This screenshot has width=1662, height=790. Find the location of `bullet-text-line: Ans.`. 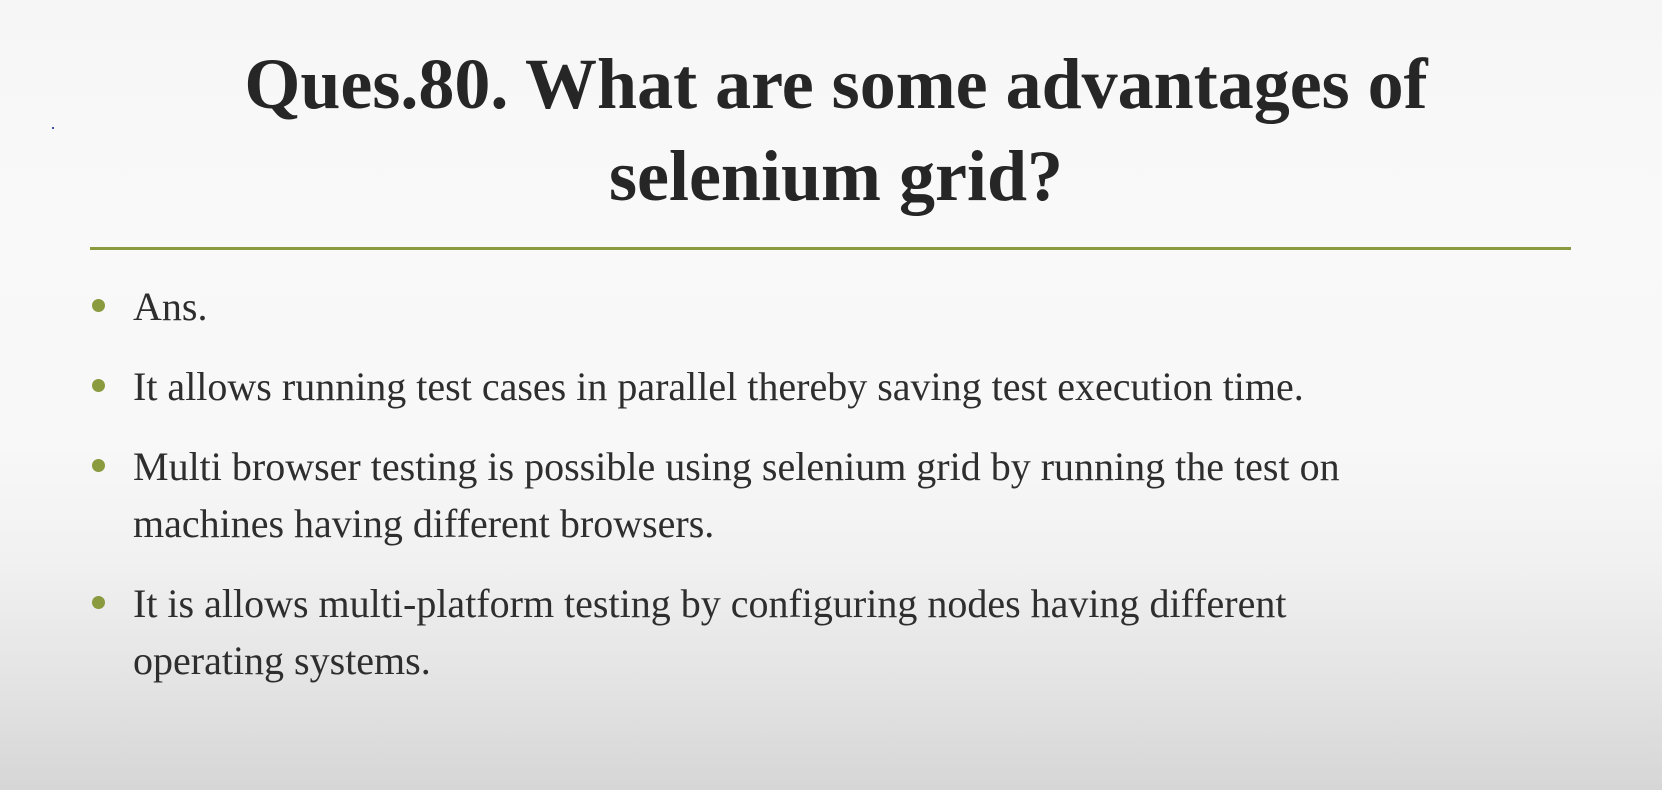

bullet-text-line: Ans. is located at coordinates (170, 306).